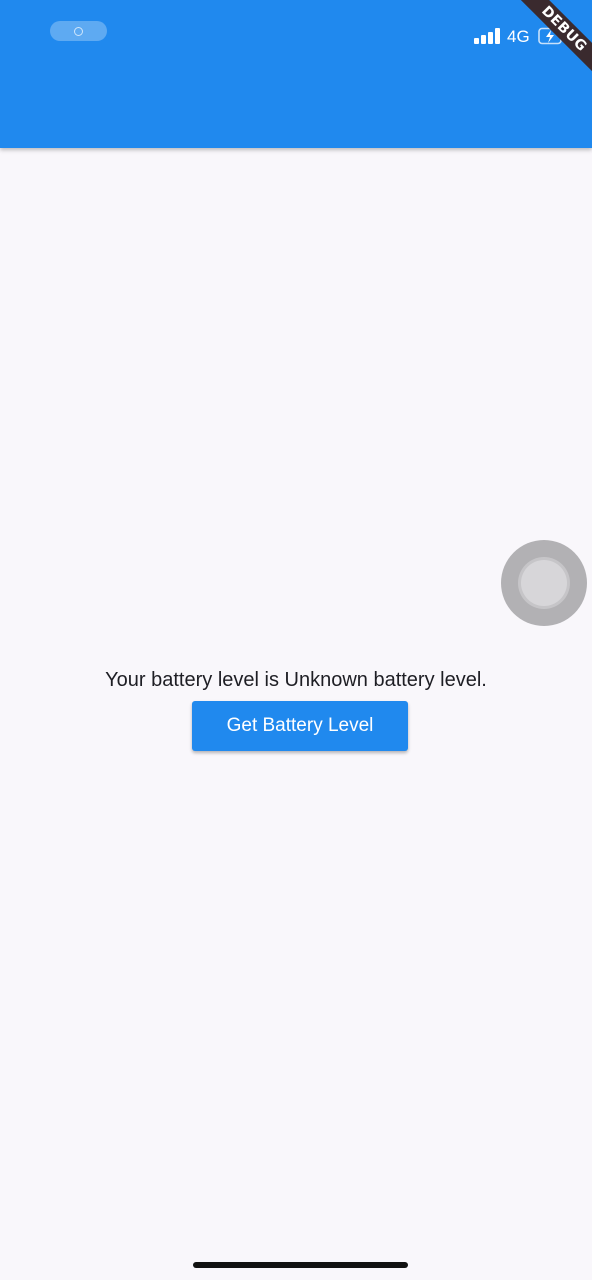 The image size is (592, 1280). What do you see at coordinates (300, 726) in the screenshot?
I see `get-battery-level-button: Get Battery Level` at bounding box center [300, 726].